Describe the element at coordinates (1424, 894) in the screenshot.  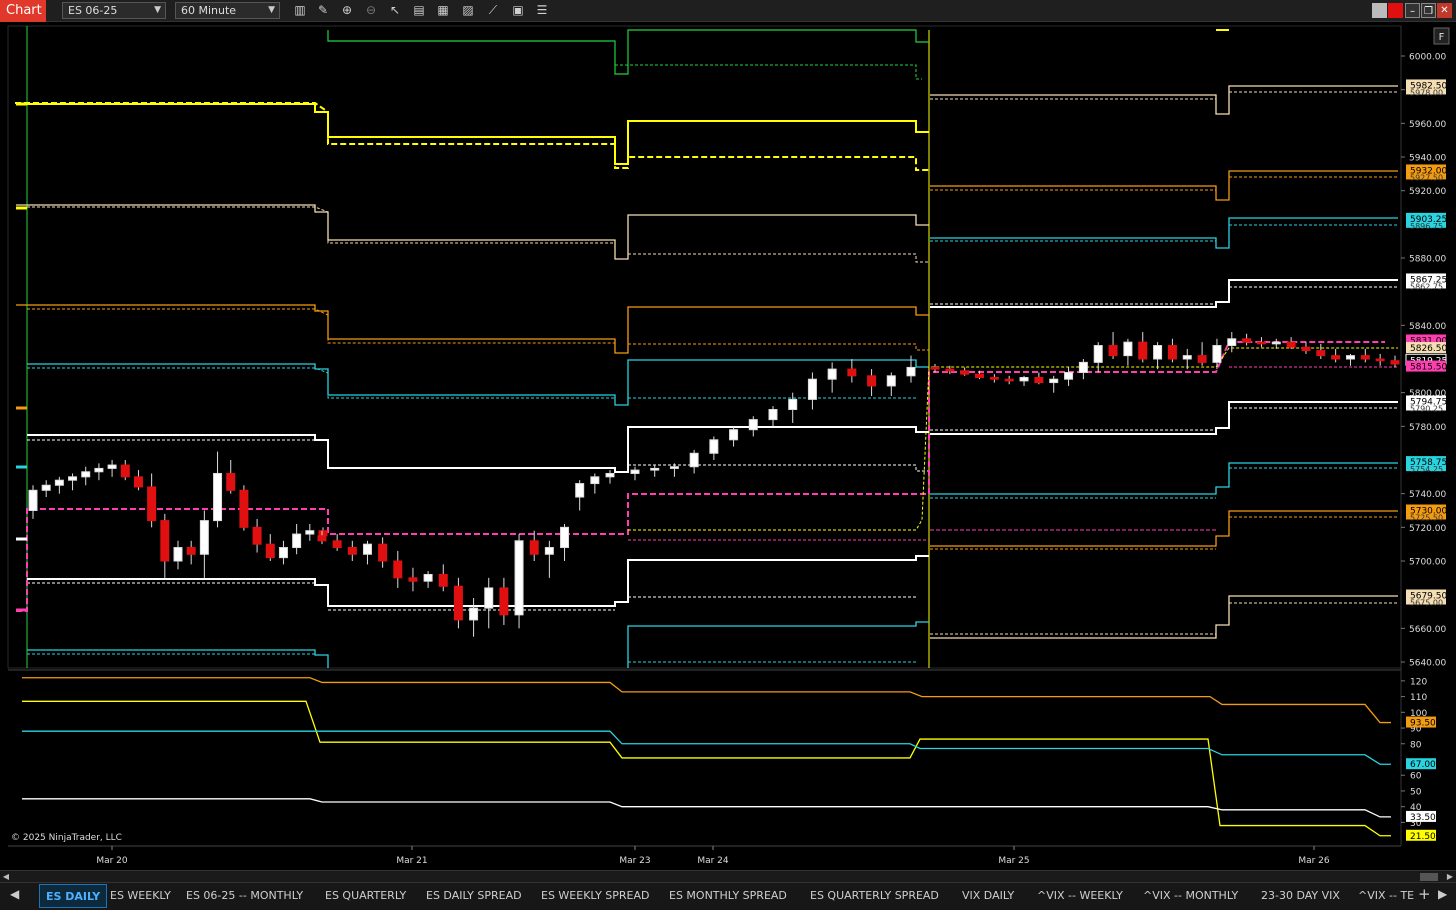
I see `add-tab-icon: +` at that location.